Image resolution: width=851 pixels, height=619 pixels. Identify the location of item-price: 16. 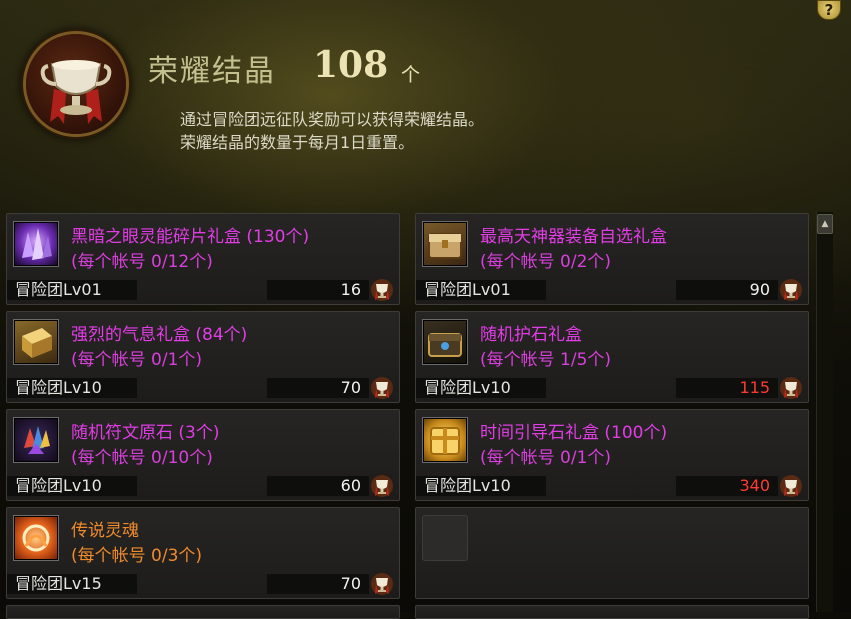
(318, 290).